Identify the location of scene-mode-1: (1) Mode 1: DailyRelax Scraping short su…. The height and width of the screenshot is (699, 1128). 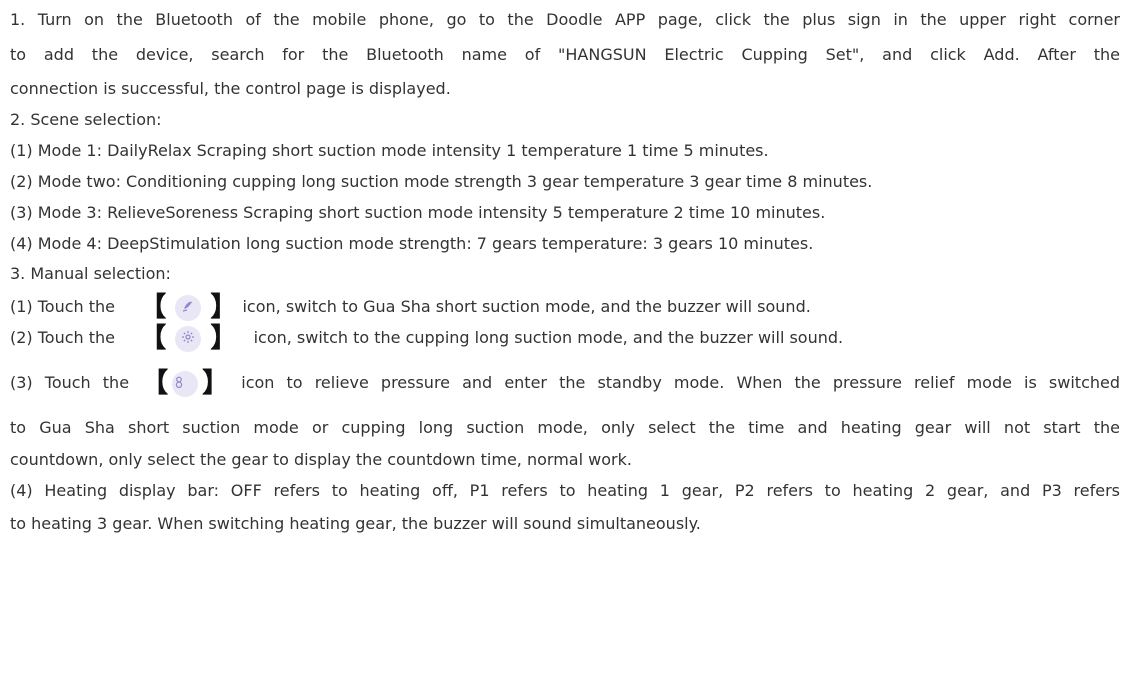
(389, 150).